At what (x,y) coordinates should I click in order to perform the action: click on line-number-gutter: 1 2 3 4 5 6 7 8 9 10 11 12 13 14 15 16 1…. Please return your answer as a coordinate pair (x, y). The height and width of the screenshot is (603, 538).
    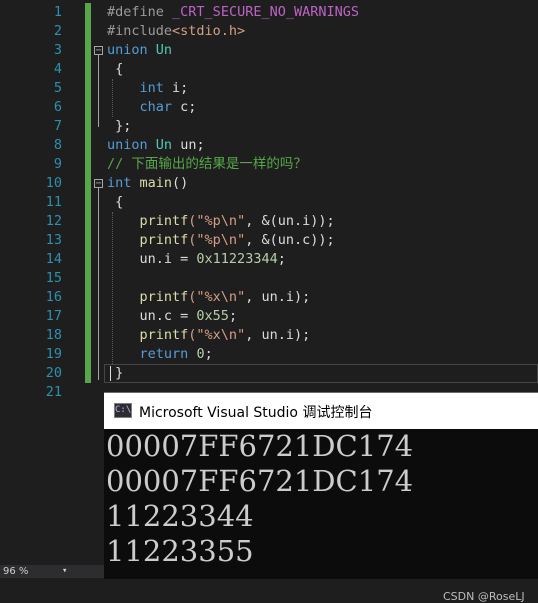
    Looking at the image, I should click on (46, 200).